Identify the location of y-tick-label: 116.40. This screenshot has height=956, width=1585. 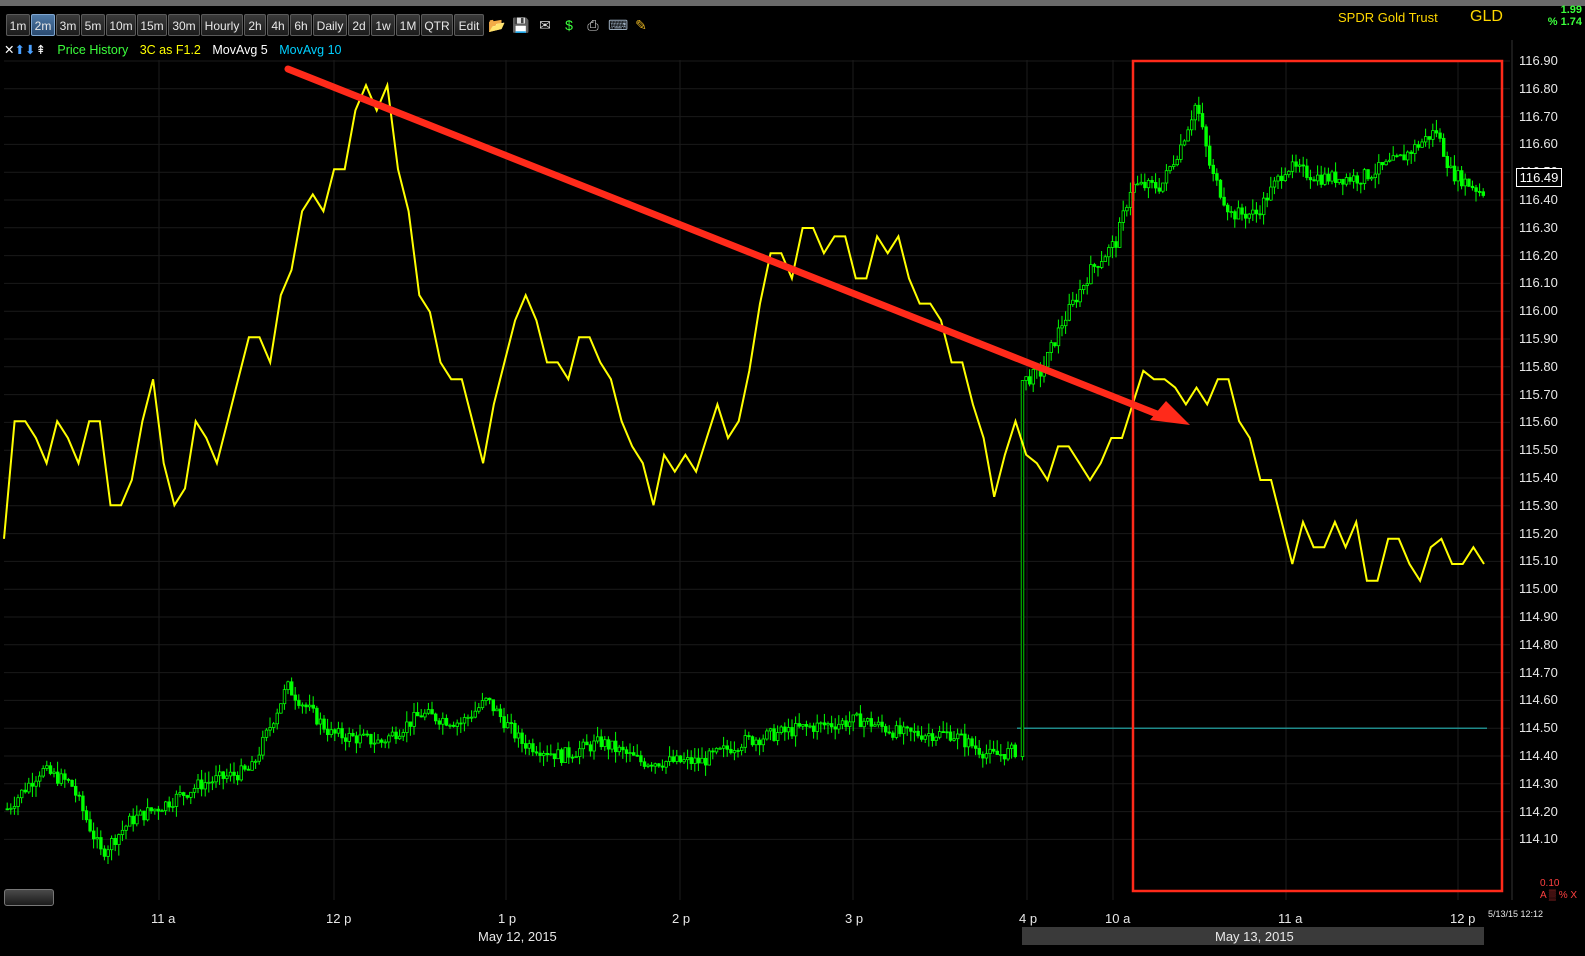
(1538, 199).